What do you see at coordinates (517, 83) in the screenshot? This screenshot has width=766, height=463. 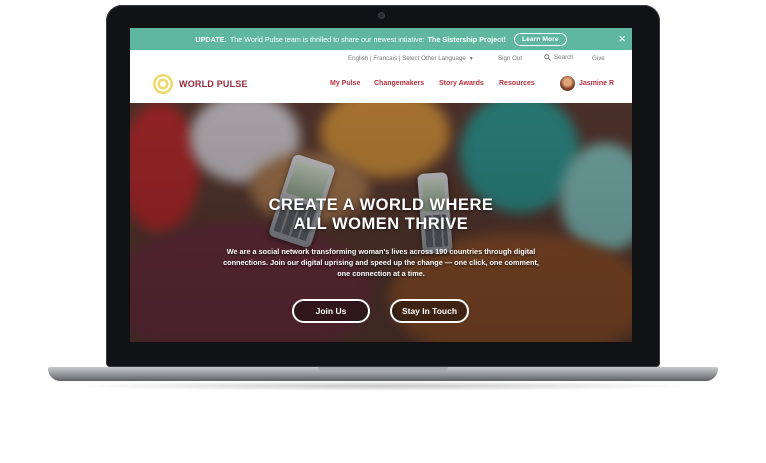 I see `nav-item-resources: Resources` at bounding box center [517, 83].